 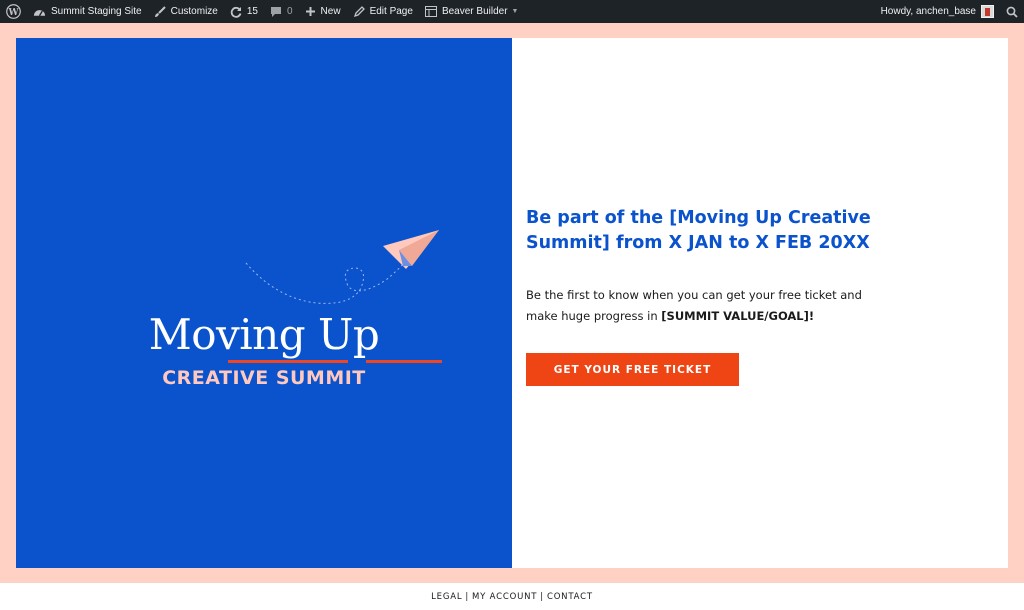 What do you see at coordinates (391, 11) in the screenshot?
I see `edit-page-label: Edit Page` at bounding box center [391, 11].